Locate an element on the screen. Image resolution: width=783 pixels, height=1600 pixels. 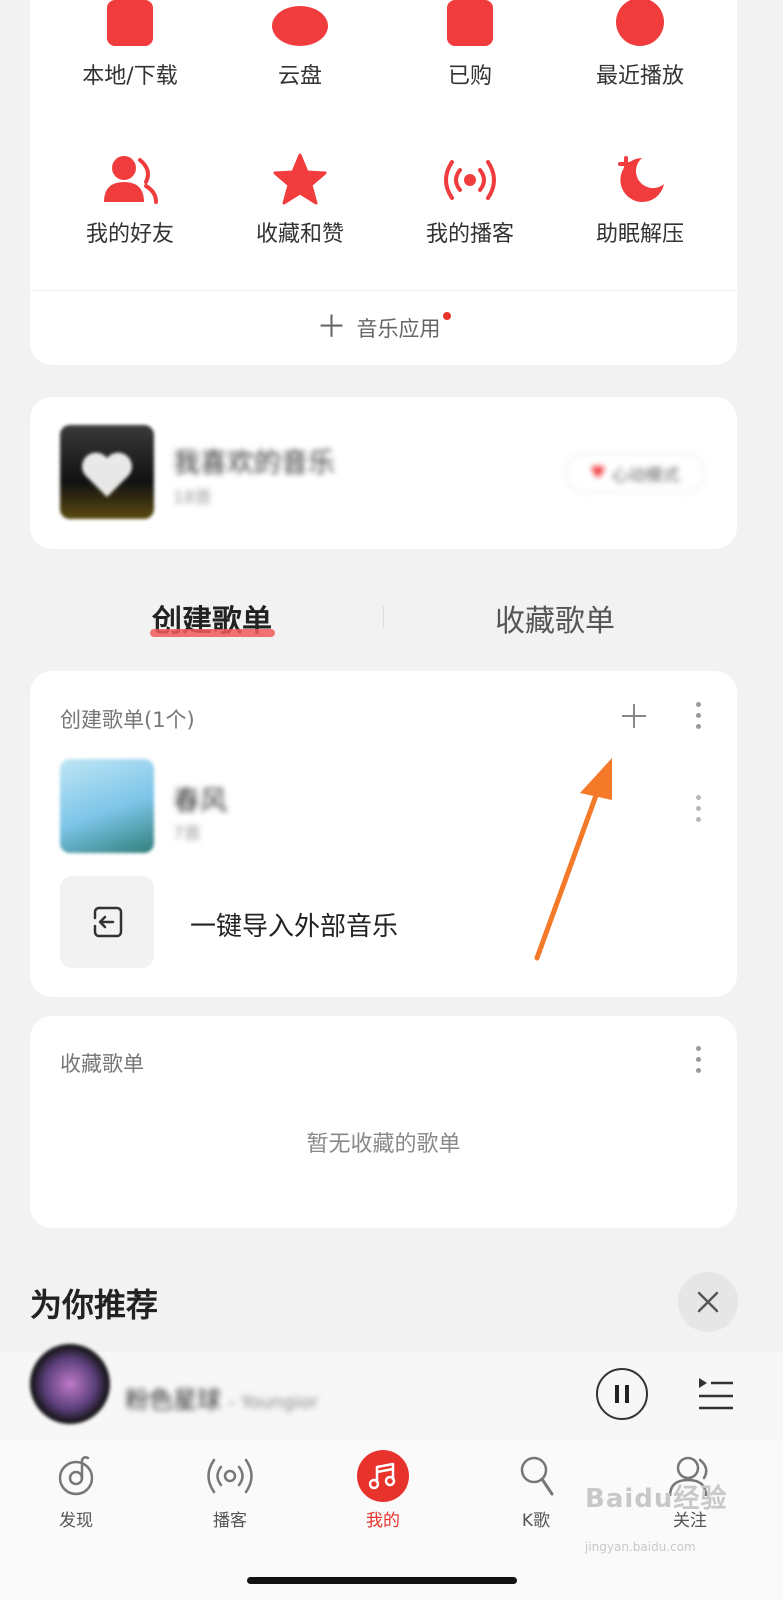
watermark-url: jingyan.baidu.com is located at coordinates (640, 1547).